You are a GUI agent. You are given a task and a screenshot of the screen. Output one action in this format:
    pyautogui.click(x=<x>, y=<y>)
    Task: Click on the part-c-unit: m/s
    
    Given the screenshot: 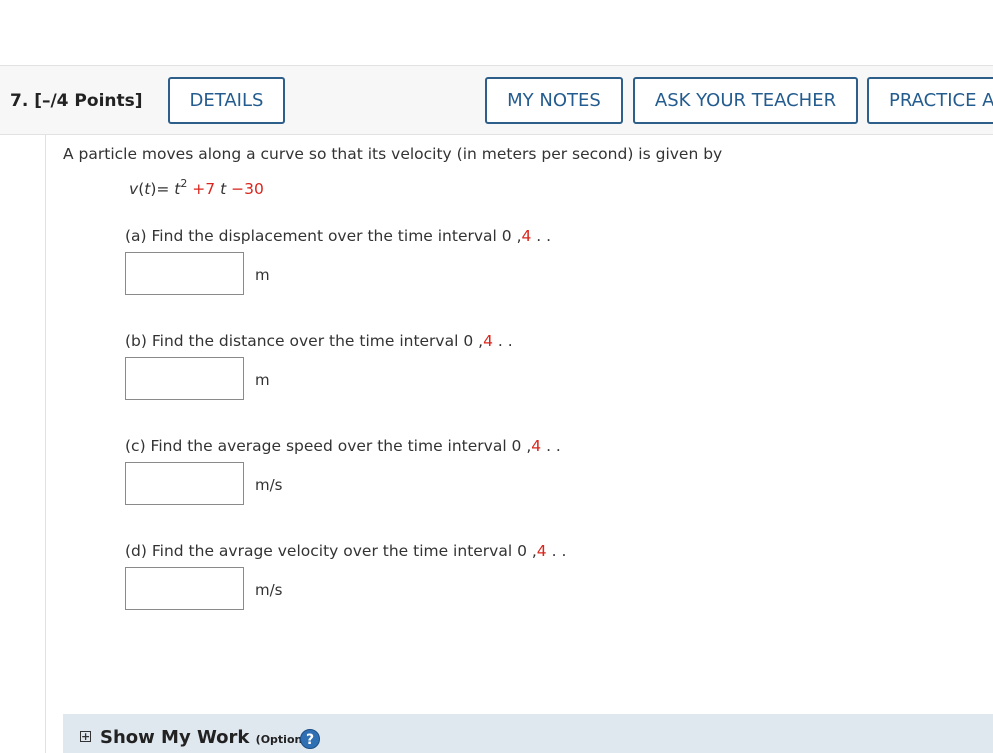 What is the action you would take?
    pyautogui.click(x=269, y=485)
    